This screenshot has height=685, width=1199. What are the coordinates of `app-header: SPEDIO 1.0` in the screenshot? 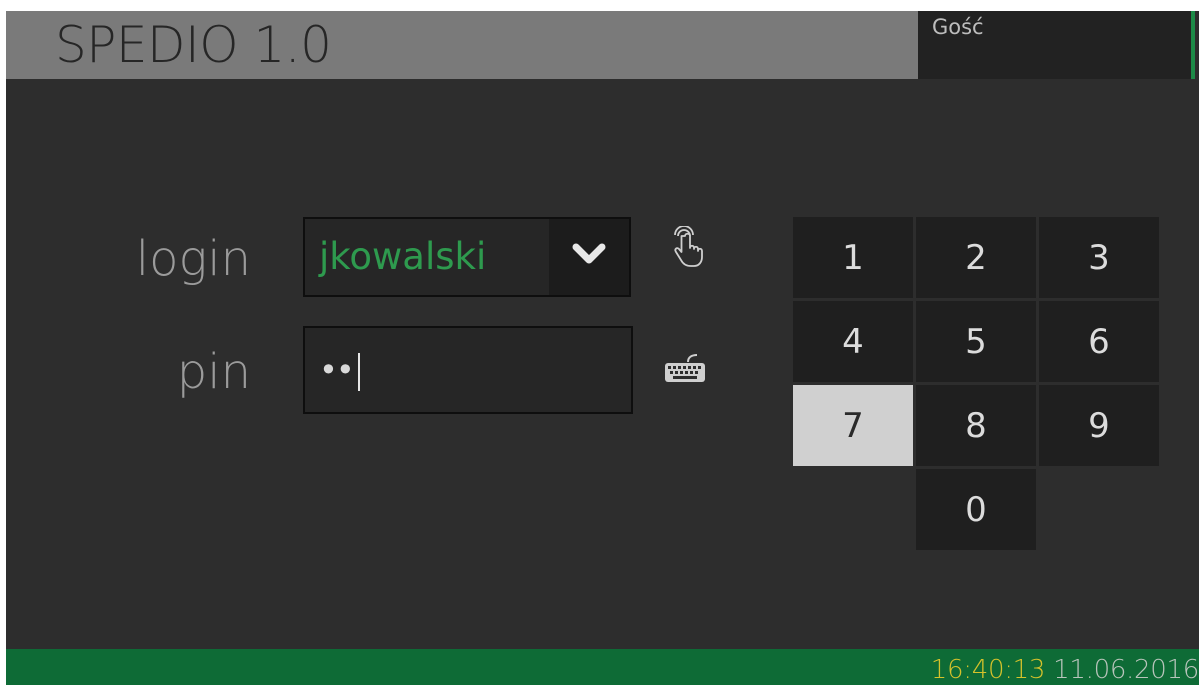 It's located at (462, 45).